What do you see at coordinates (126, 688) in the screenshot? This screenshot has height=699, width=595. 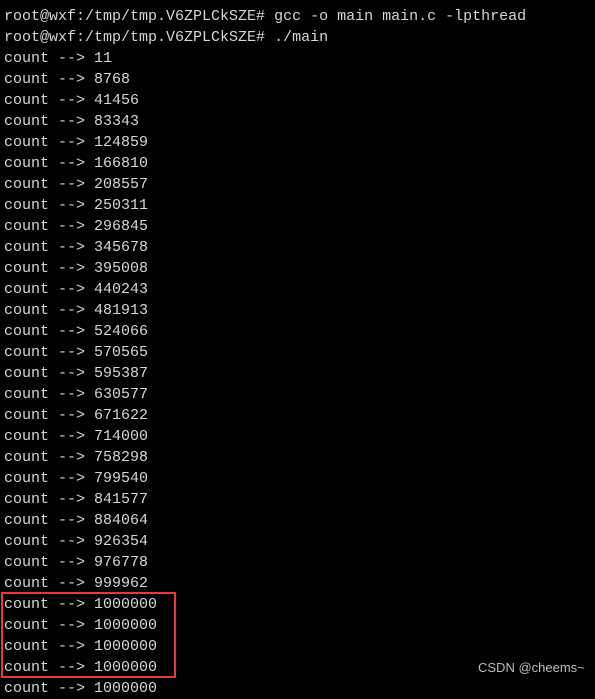 I see `count-value: 1000000` at bounding box center [126, 688].